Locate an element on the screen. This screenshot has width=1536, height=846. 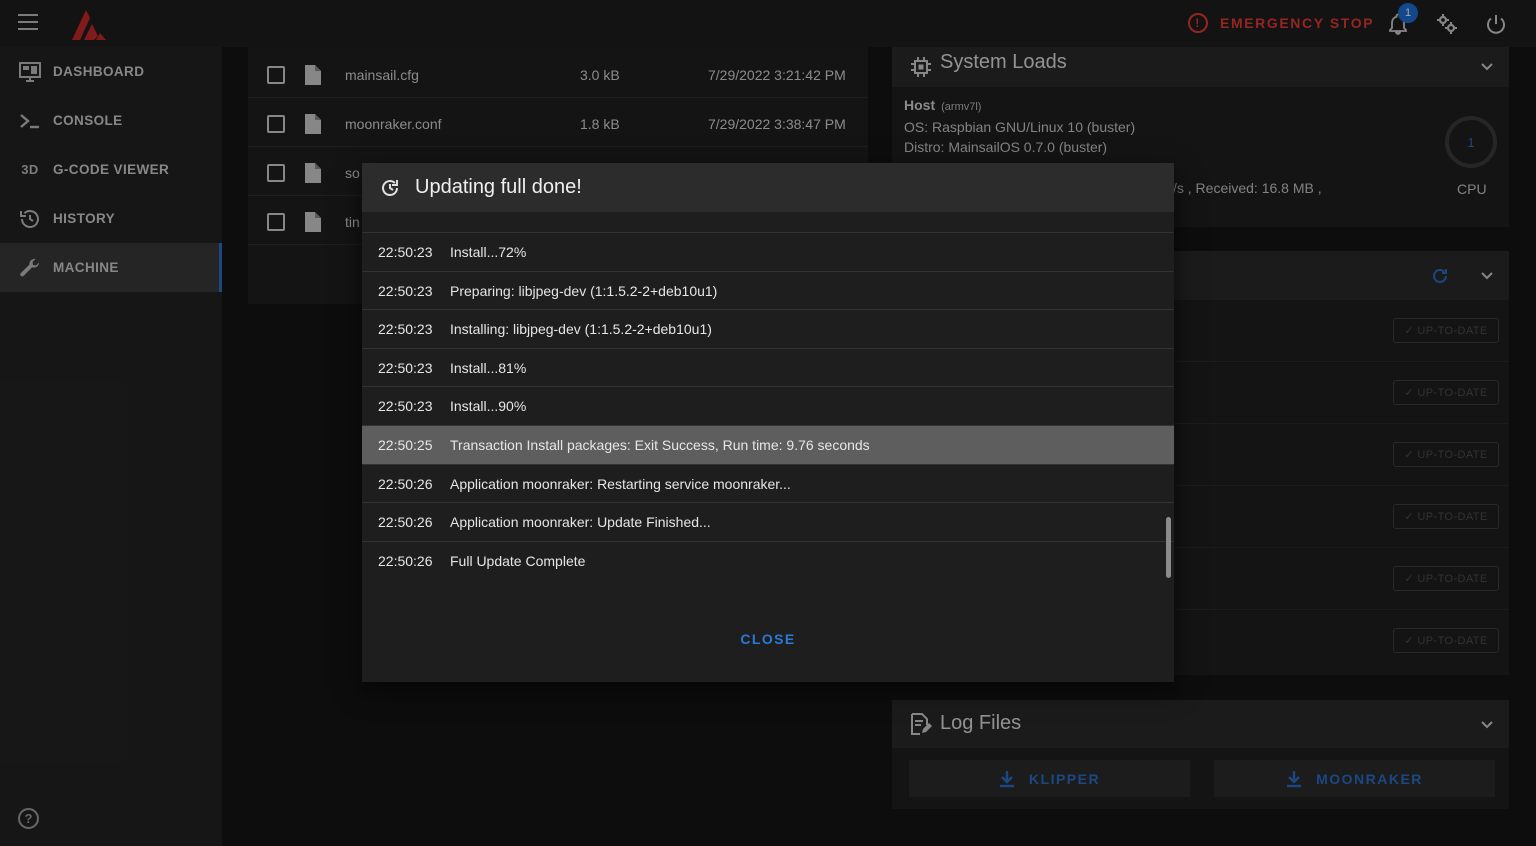
dialog-title: Updating full done! is located at coordinates (498, 187).